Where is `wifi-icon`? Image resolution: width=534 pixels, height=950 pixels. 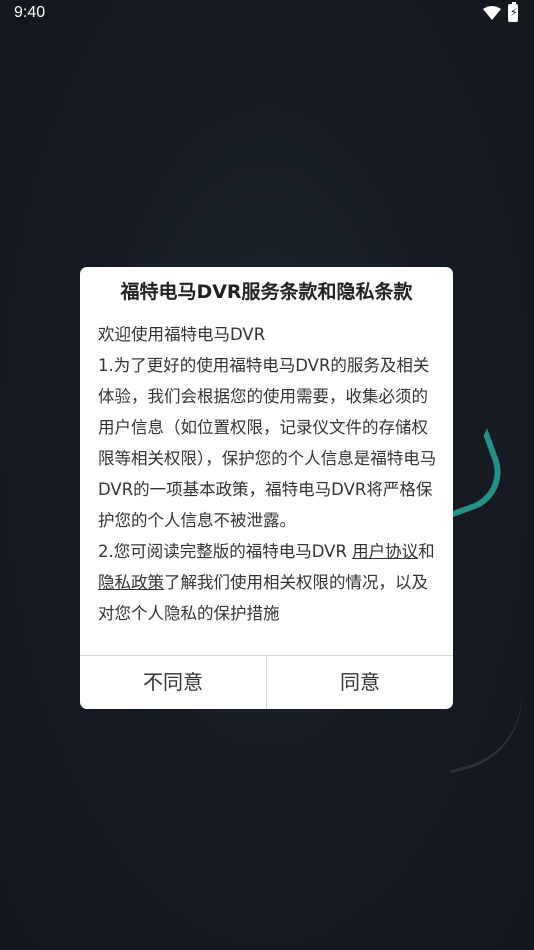 wifi-icon is located at coordinates (492, 13).